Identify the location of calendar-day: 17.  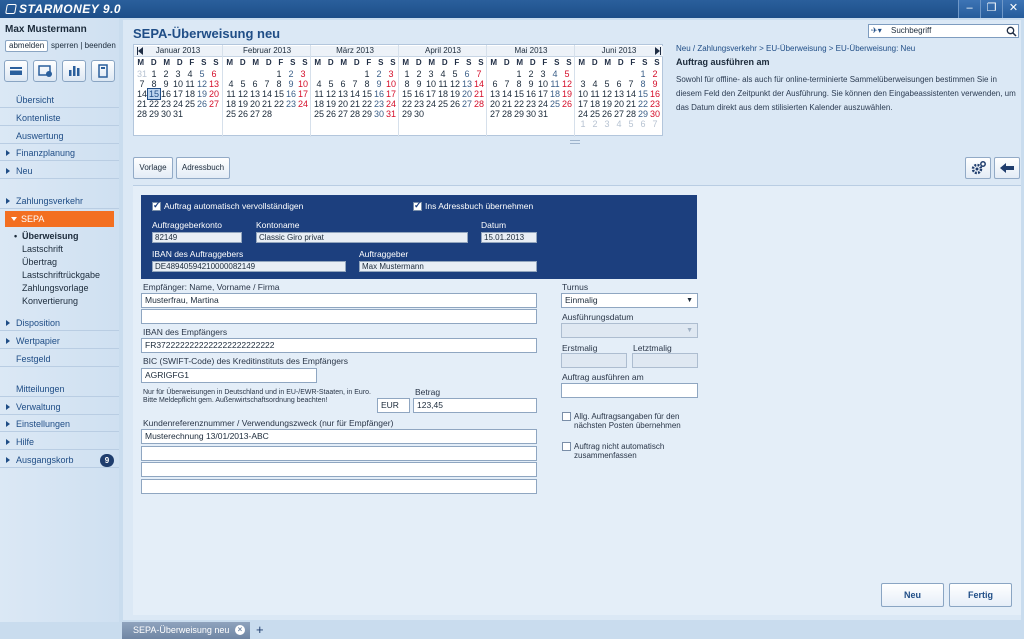
(391, 94).